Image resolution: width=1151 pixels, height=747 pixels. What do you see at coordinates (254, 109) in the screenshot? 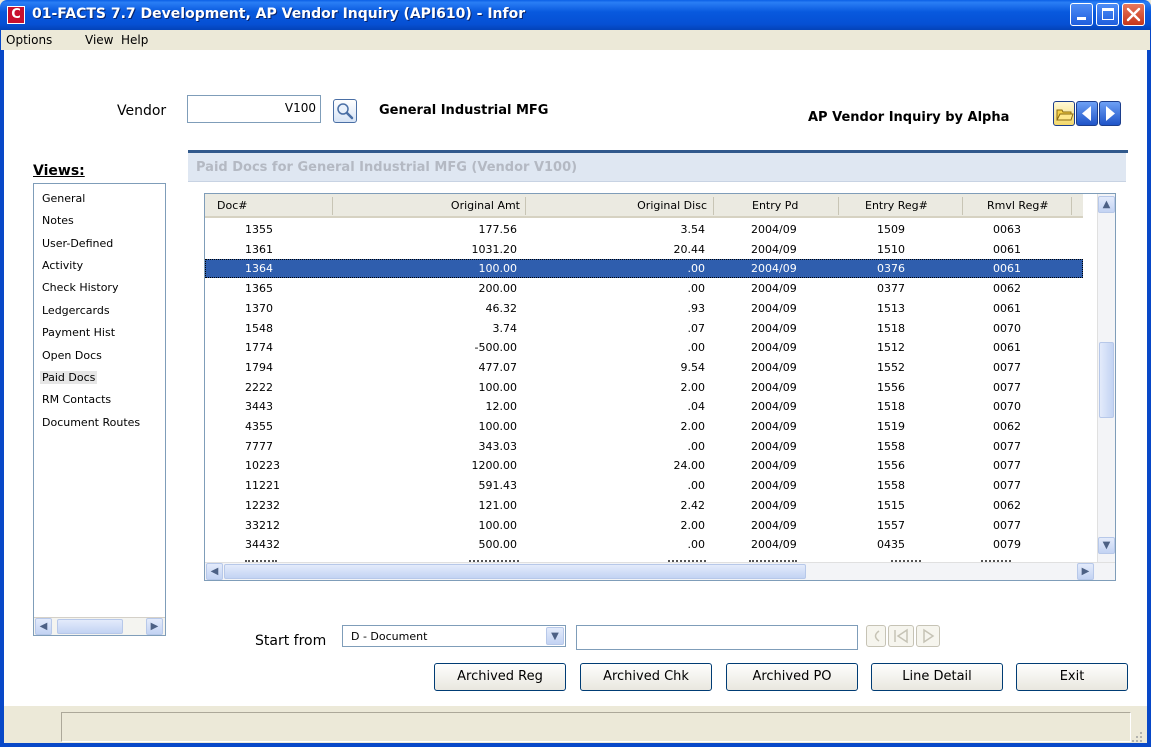
I see `vendor-field: V100` at bounding box center [254, 109].